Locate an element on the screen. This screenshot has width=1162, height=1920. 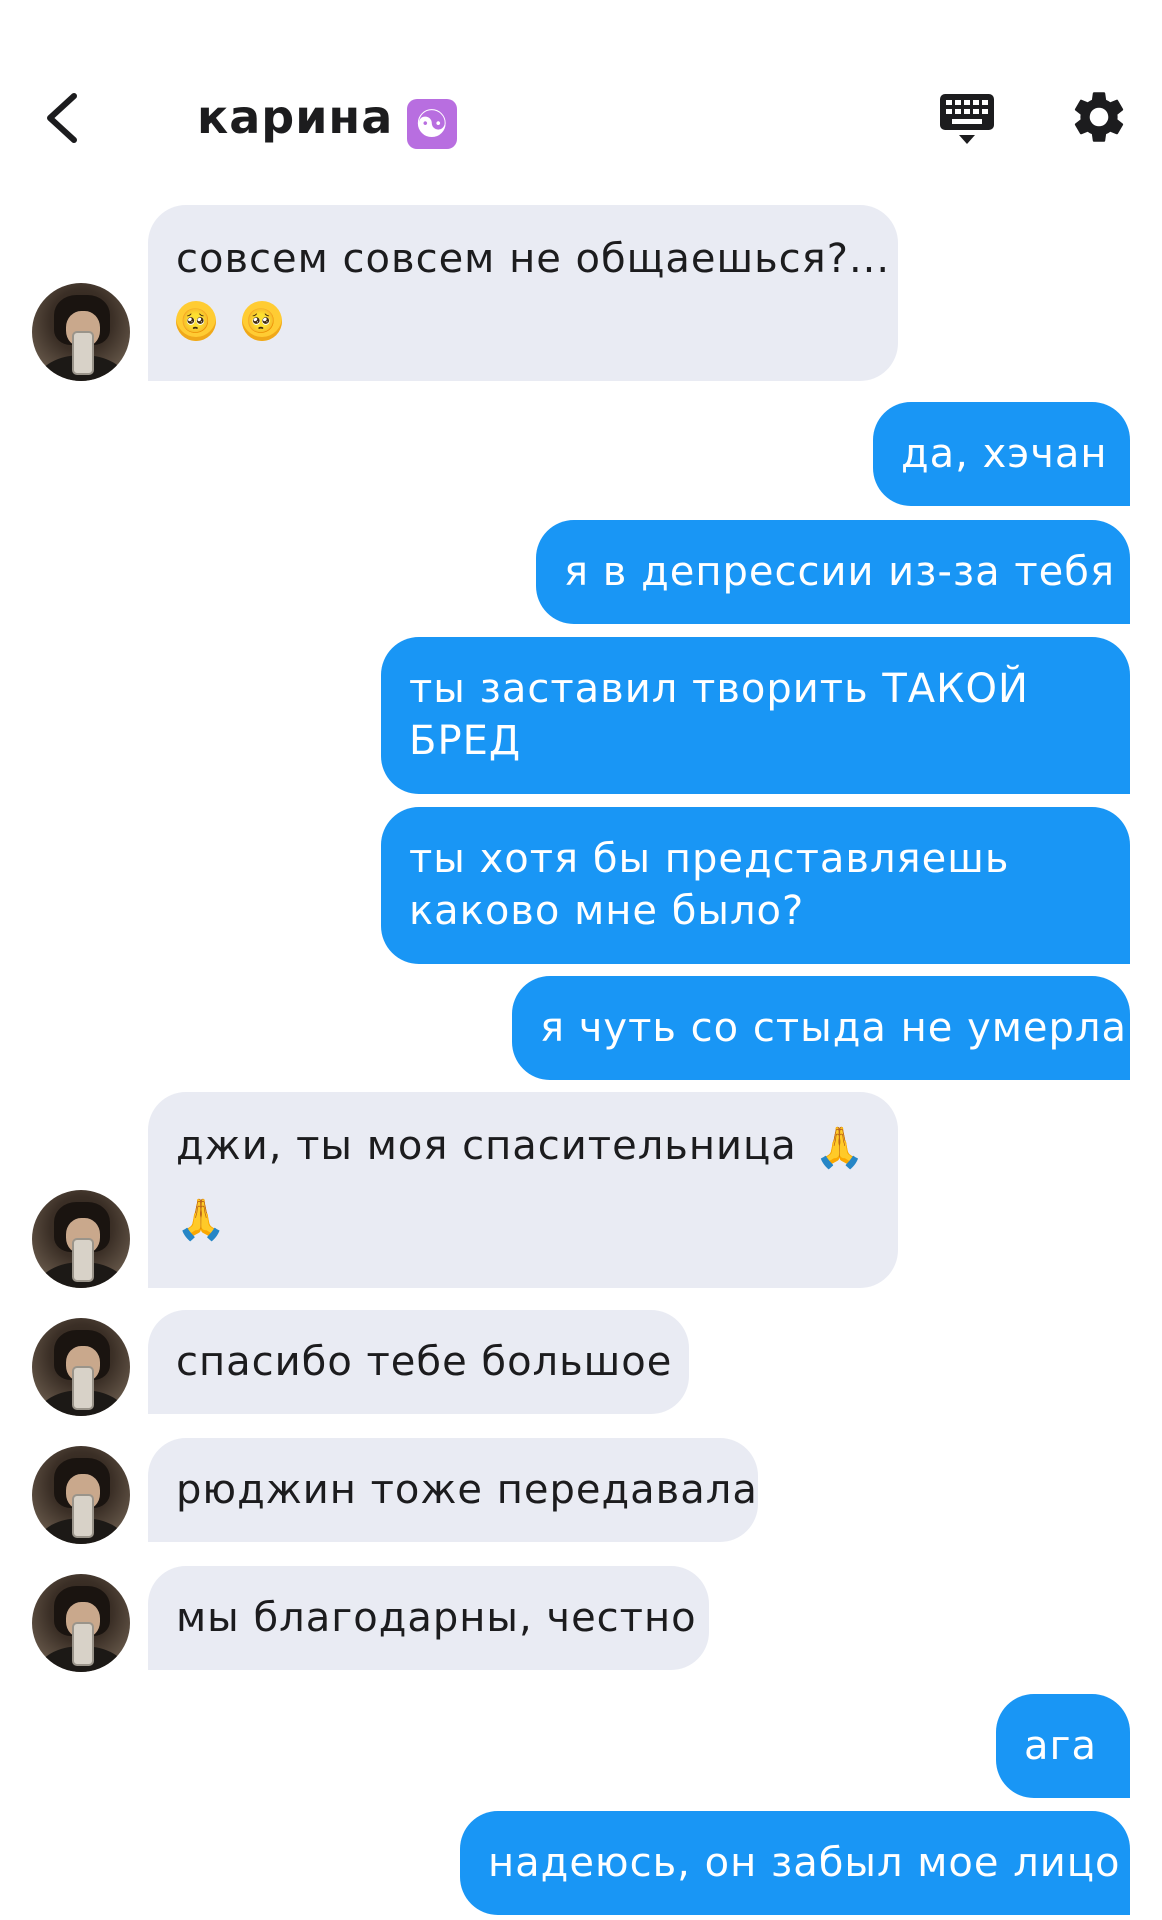
message-line: джи, ты моя спасительница 🙏 is located at coordinates (523, 1146).